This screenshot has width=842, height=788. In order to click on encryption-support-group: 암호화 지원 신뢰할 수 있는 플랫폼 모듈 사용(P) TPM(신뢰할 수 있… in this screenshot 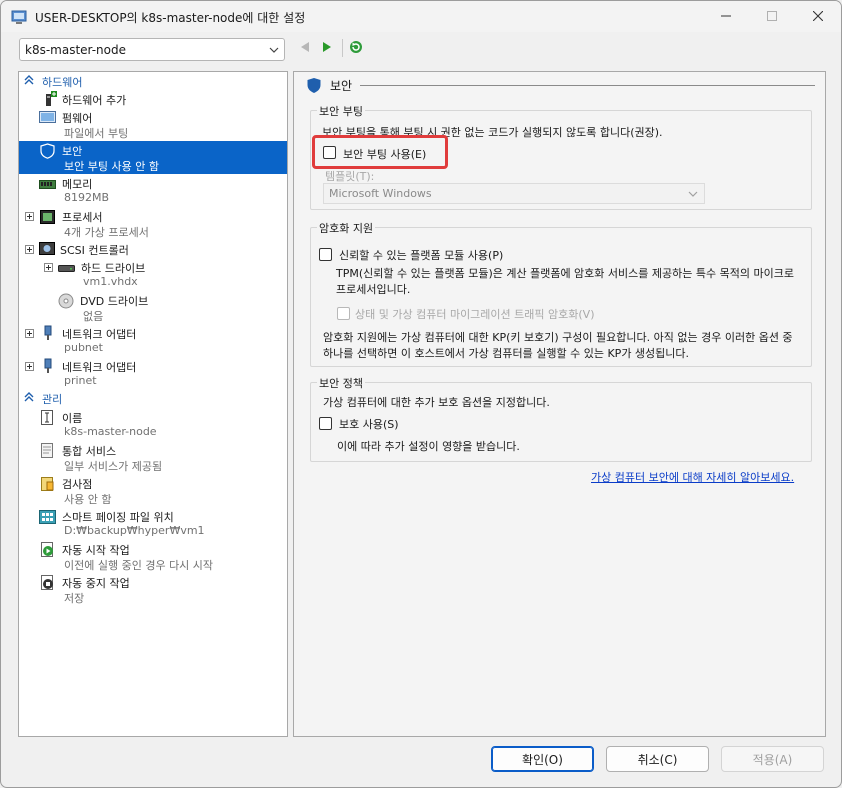, I will do `click(561, 293)`.